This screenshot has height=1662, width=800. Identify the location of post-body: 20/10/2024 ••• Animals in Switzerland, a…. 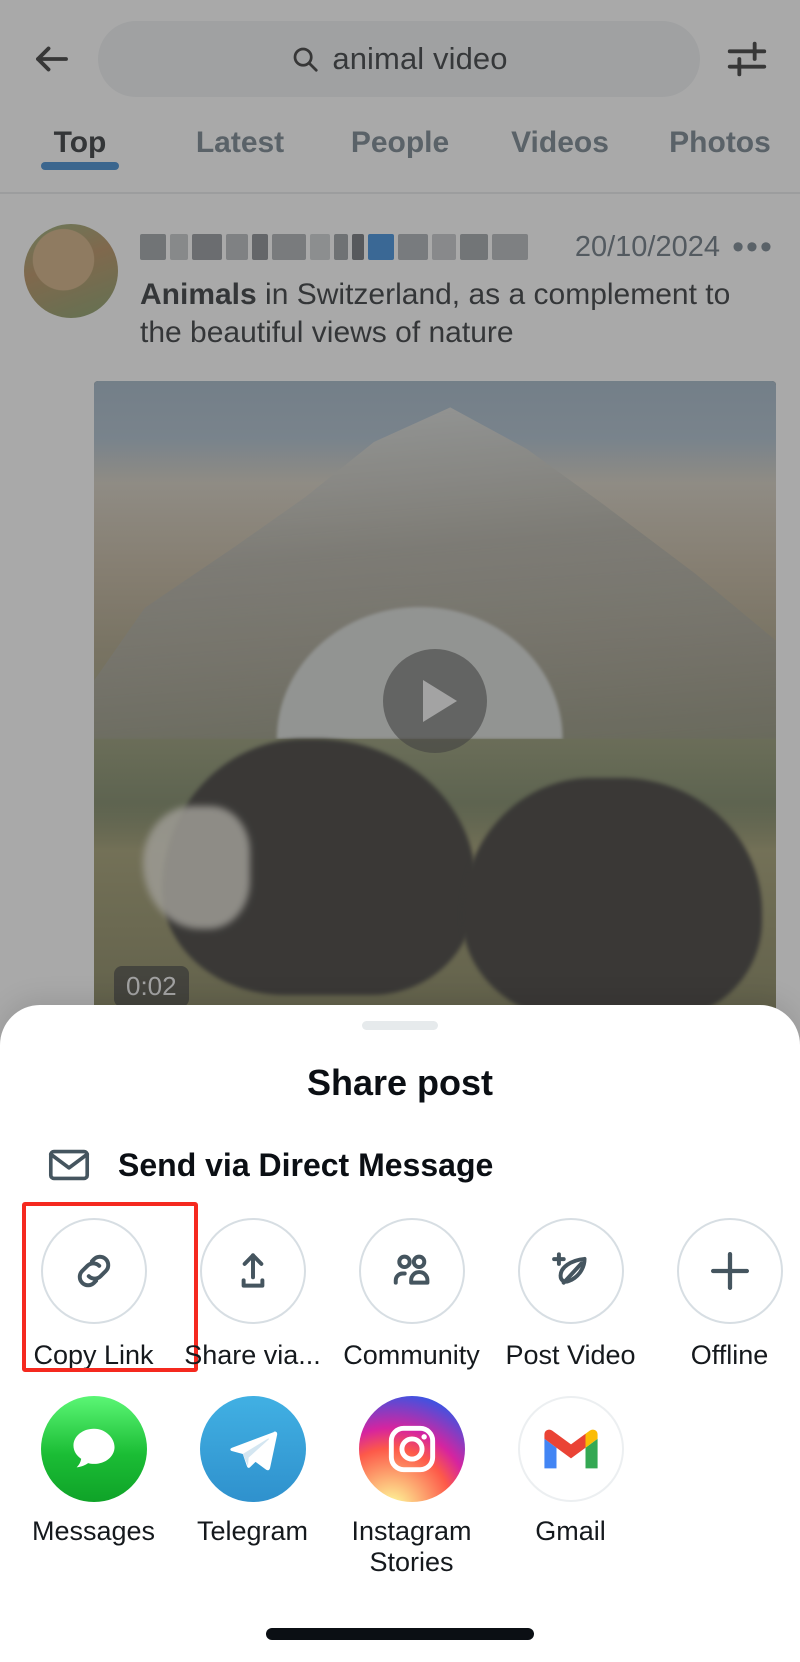
(447, 288).